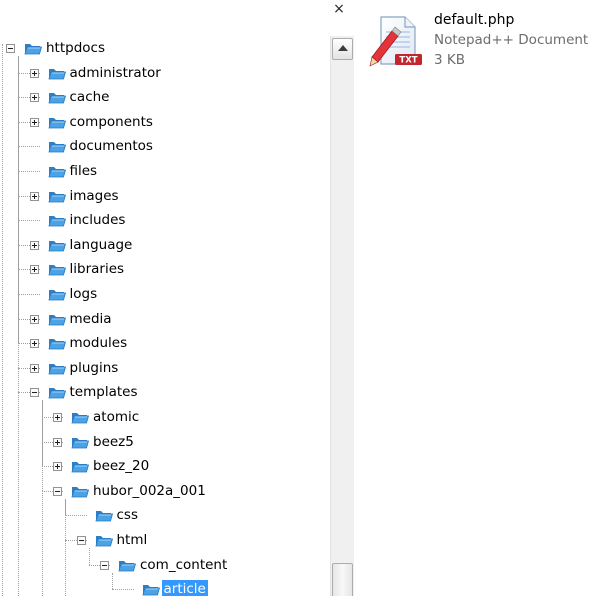  What do you see at coordinates (128, 515) in the screenshot?
I see `tree-item-label: css` at bounding box center [128, 515].